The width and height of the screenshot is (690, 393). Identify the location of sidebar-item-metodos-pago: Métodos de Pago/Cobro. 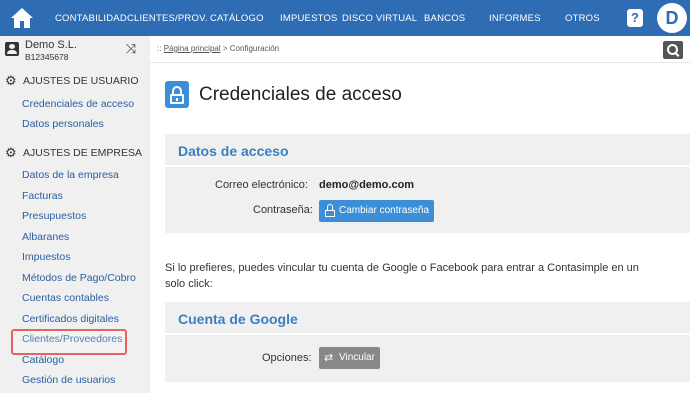
(79, 278).